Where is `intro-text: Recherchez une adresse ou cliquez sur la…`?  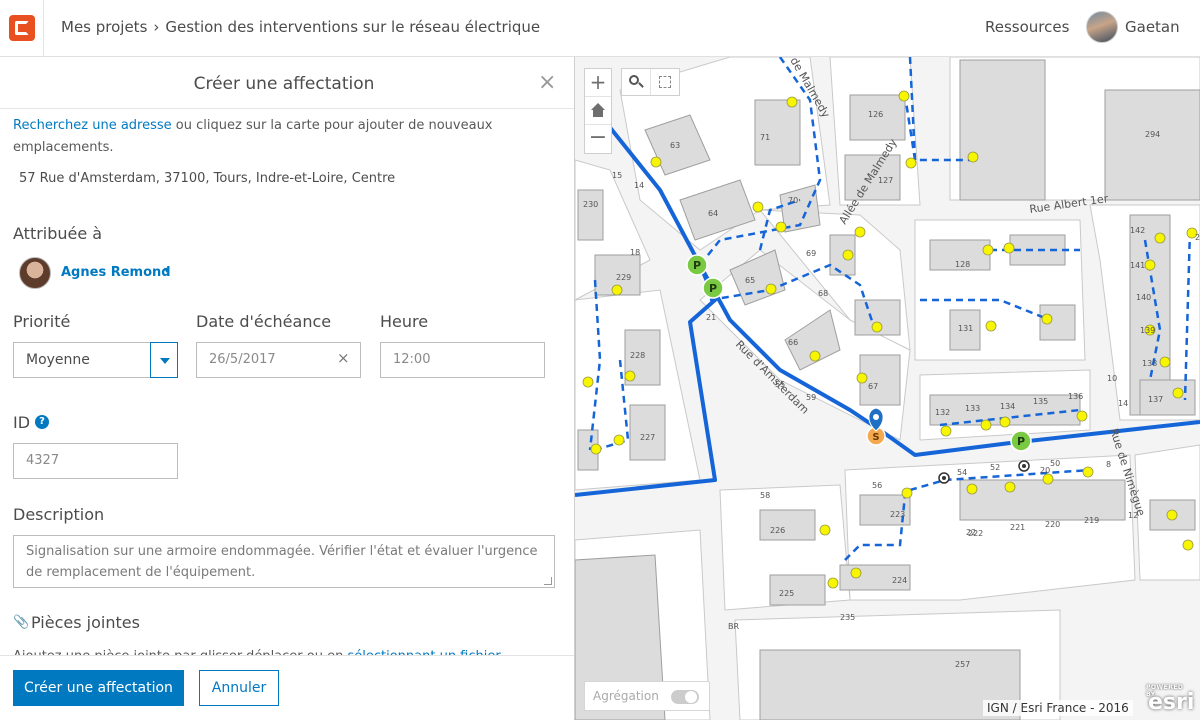
intro-text: Recherchez une adresse ou cliquez sur la… is located at coordinates (273, 137).